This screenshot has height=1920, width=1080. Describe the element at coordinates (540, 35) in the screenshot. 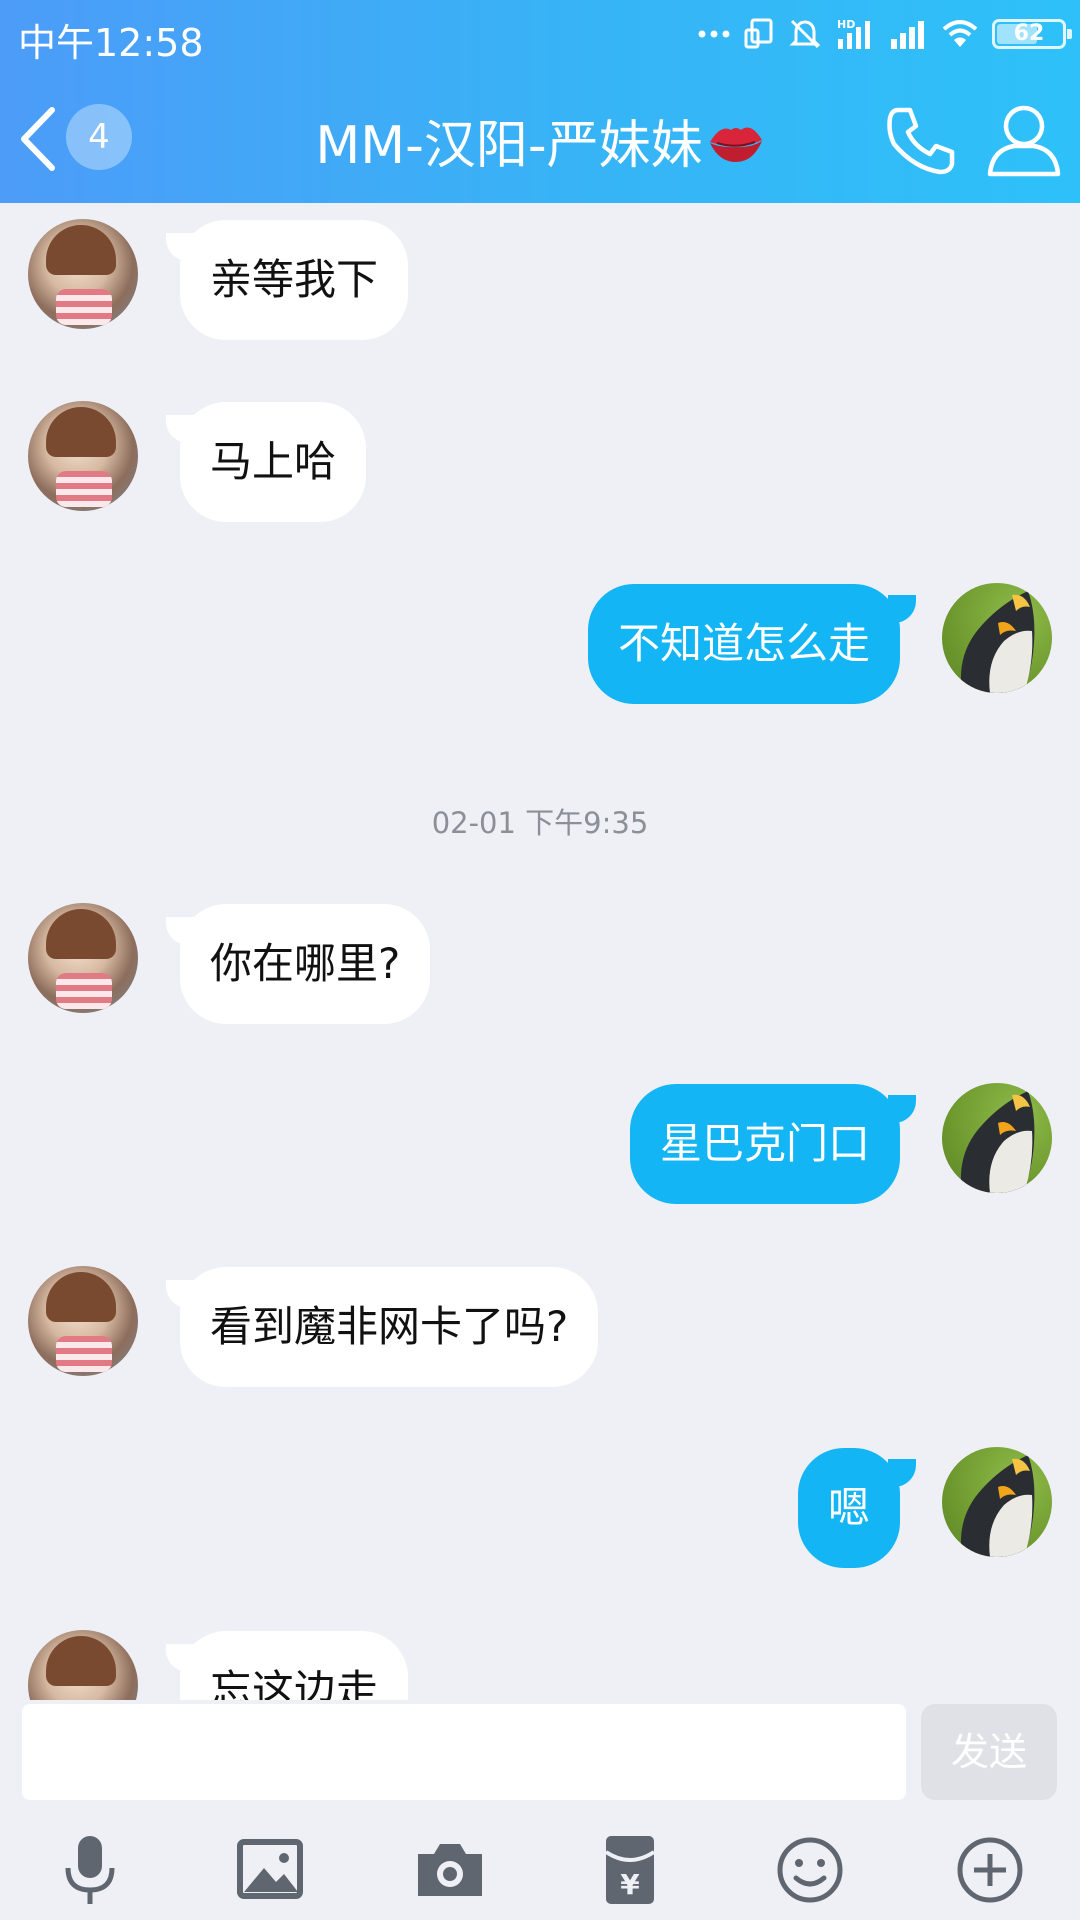

I see `status-bar: 中午12:58 HD 62` at that location.